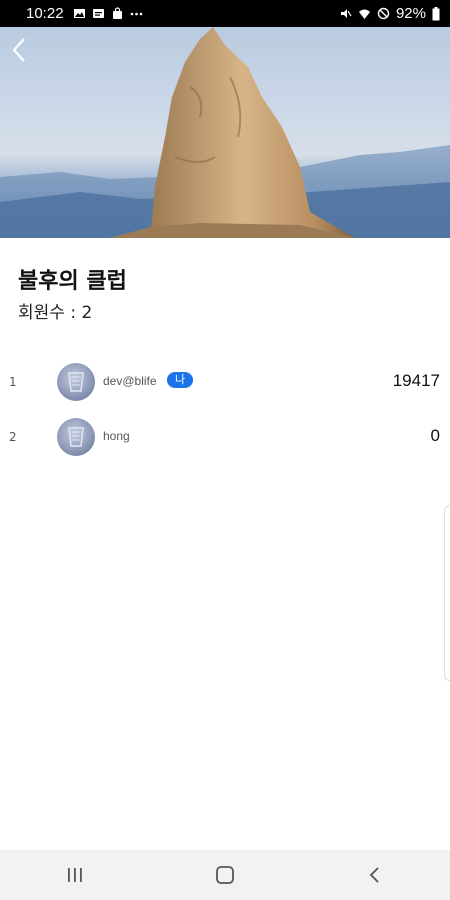 Image resolution: width=450 pixels, height=900 pixels. I want to click on member-username: hong, so click(116, 436).